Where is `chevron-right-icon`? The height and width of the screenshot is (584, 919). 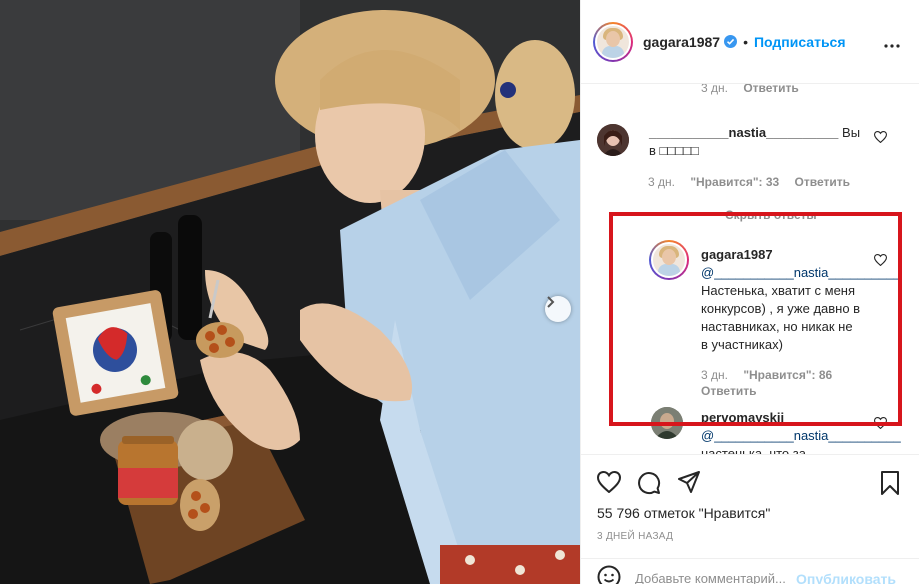 chevron-right-icon is located at coordinates (551, 302).